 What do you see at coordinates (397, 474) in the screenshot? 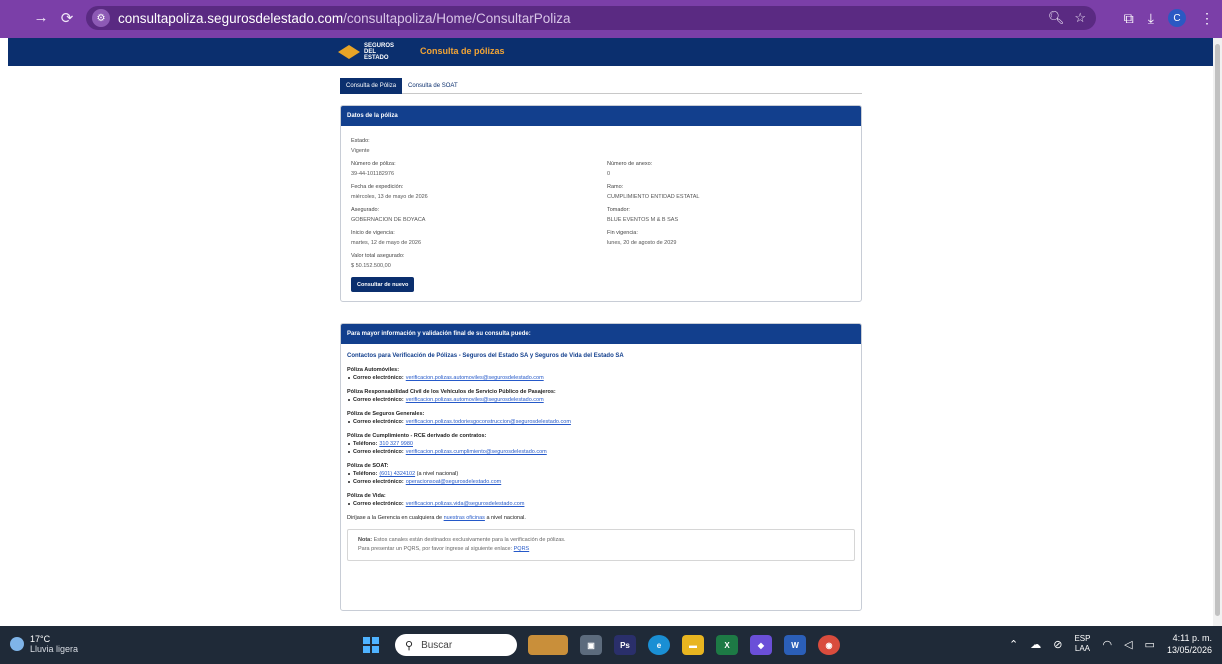
I see `phone-link: (601) 4324102` at bounding box center [397, 474].